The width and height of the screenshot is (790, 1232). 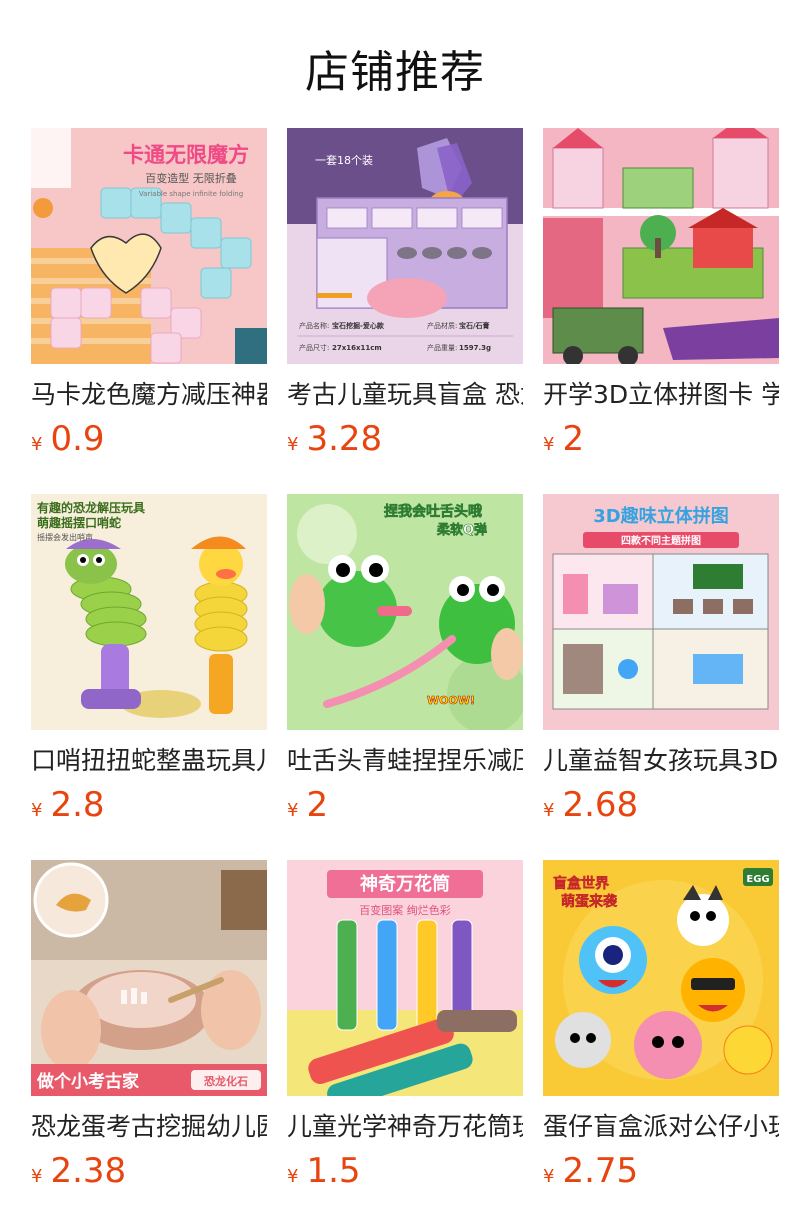 I want to click on image-caption: EGG, so click(x=757, y=879).